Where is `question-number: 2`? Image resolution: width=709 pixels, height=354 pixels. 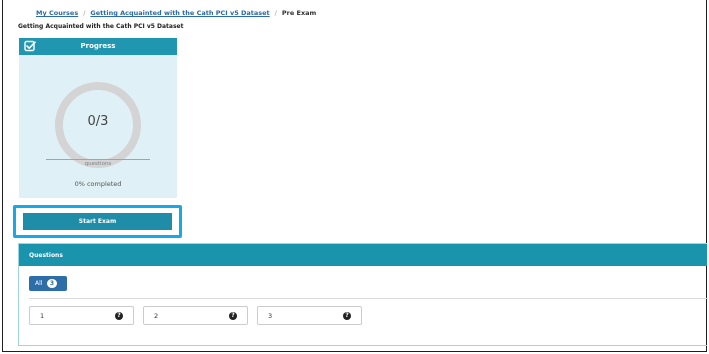 question-number: 2 is located at coordinates (156, 316).